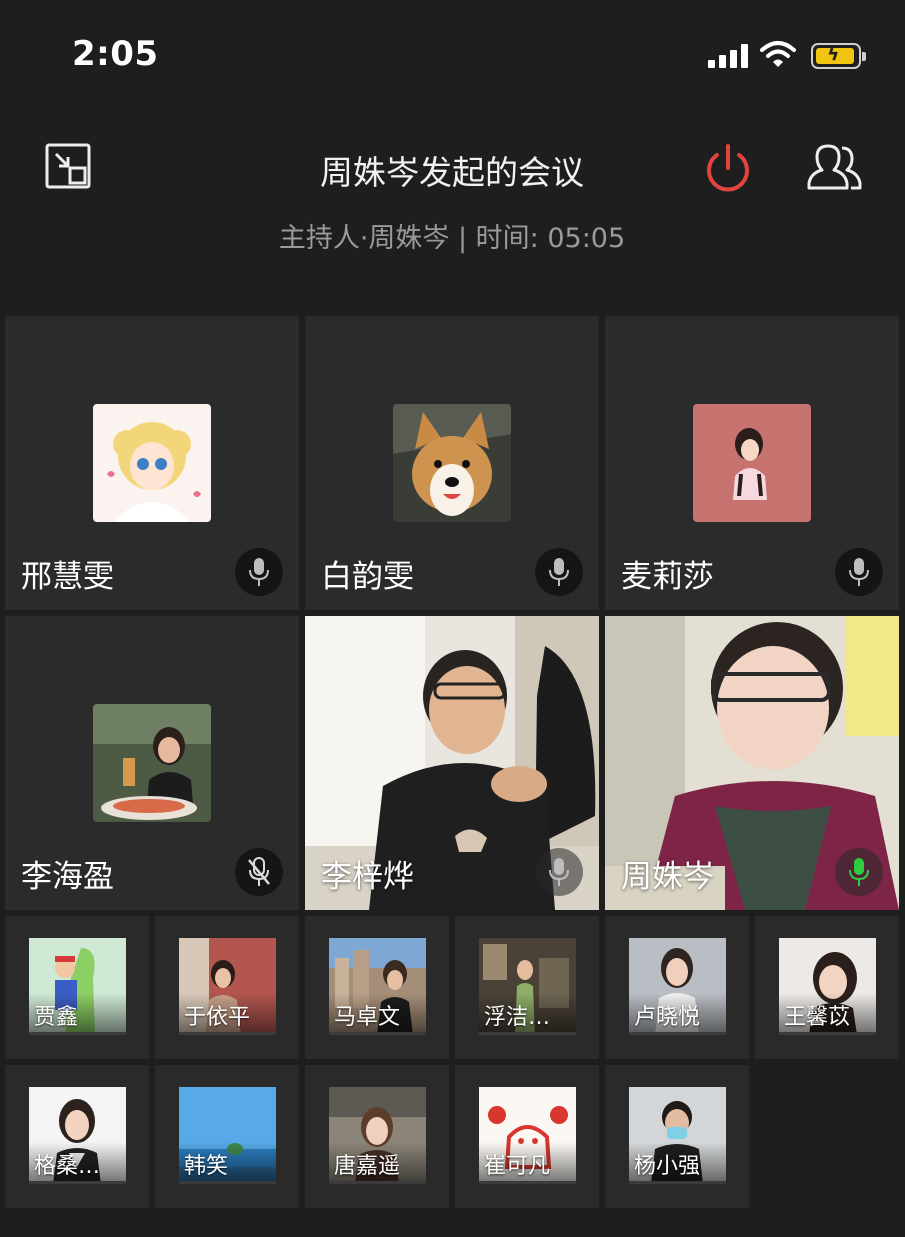  Describe the element at coordinates (452, 172) in the screenshot. I see `meeting-title: 周姝岑发起的会议` at that location.